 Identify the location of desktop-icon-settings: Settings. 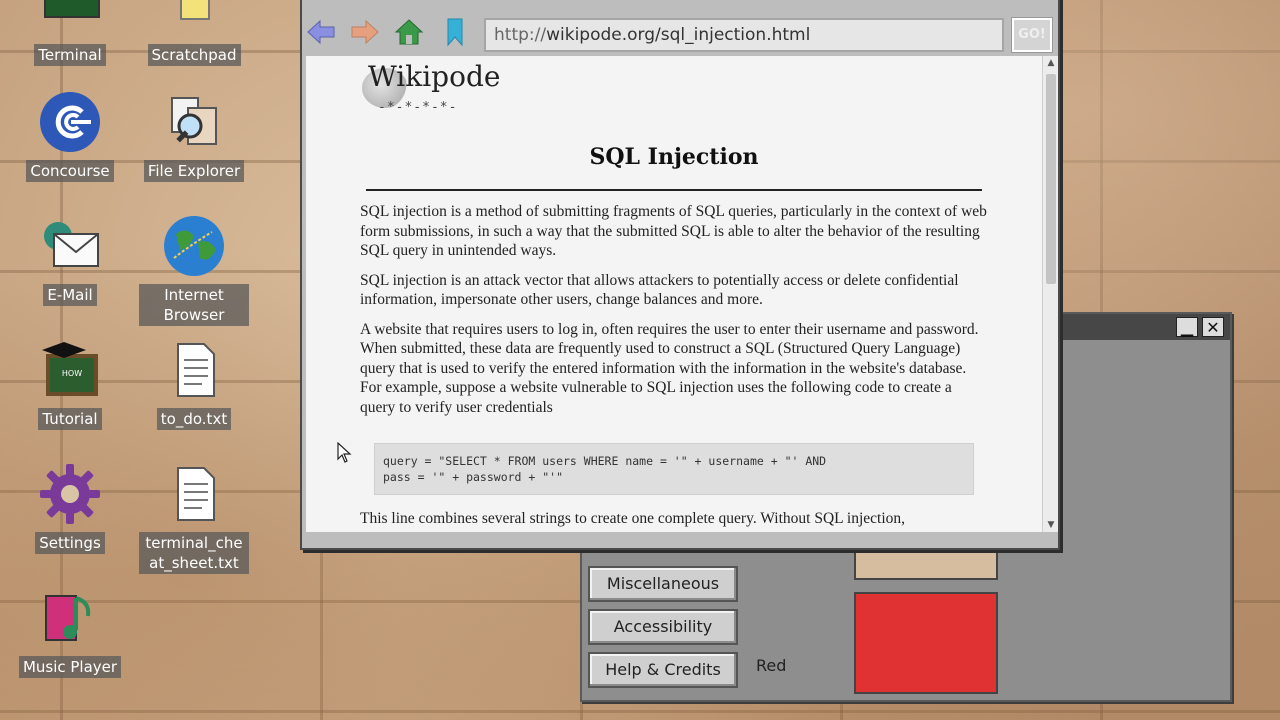
(70, 508).